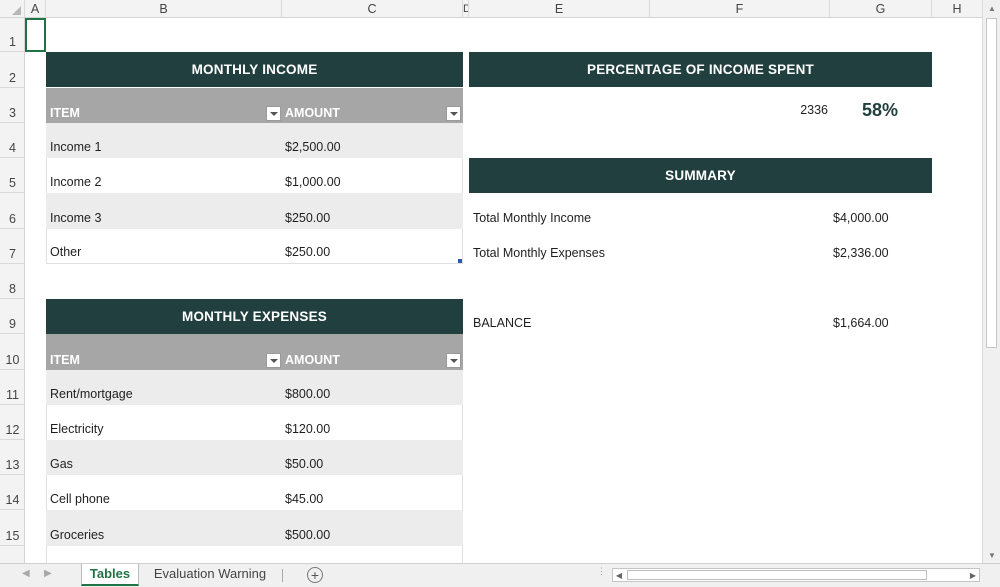 This screenshot has height=587, width=1000. Describe the element at coordinates (254, 105) in the screenshot. I see `income-table-header-row: ITEM AMOUNT` at that location.